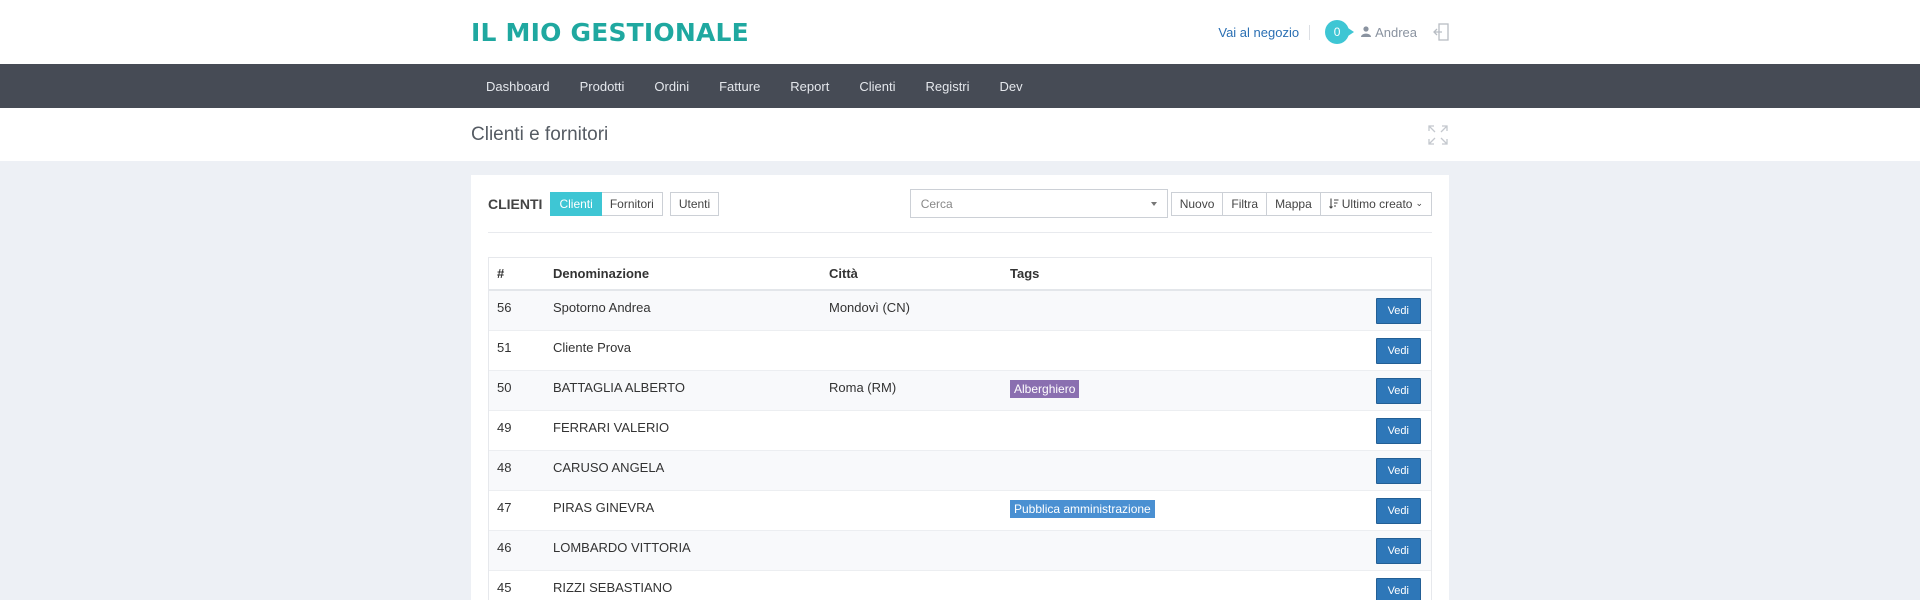 The image size is (1920, 600). What do you see at coordinates (517, 309) in the screenshot?
I see `row-id: 56` at bounding box center [517, 309].